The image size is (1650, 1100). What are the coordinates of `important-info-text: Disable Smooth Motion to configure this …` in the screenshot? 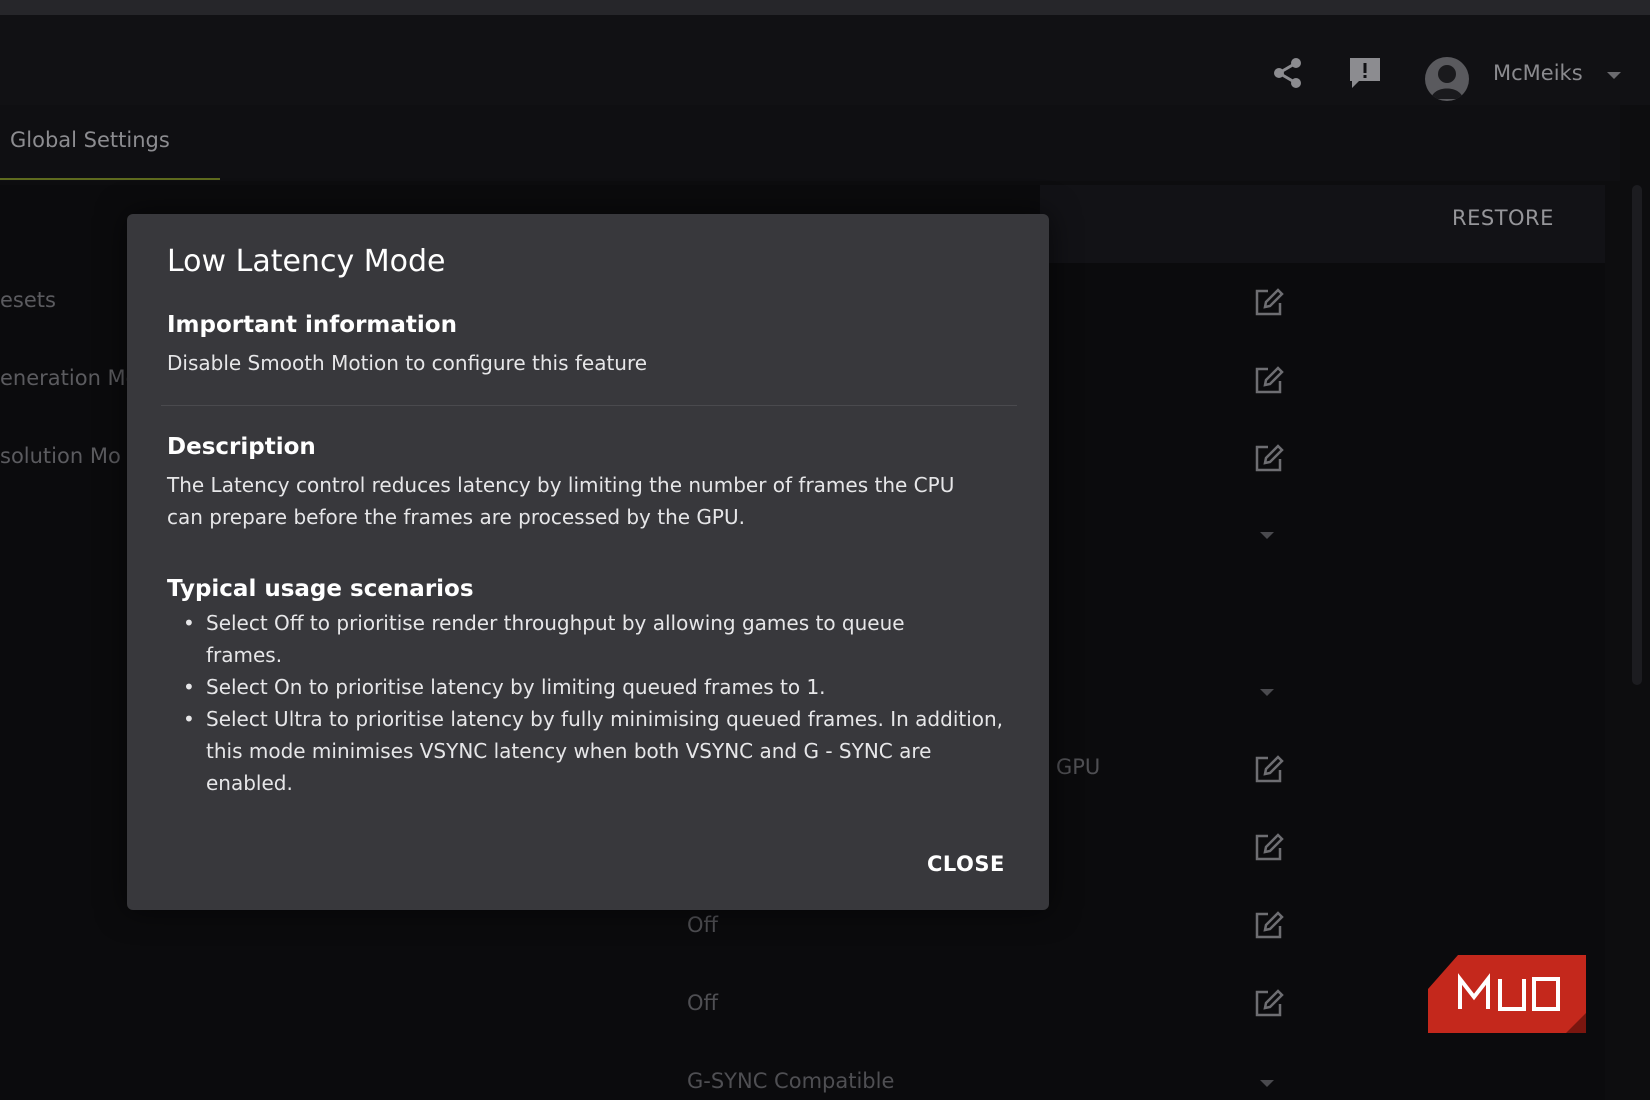 It's located at (407, 363).